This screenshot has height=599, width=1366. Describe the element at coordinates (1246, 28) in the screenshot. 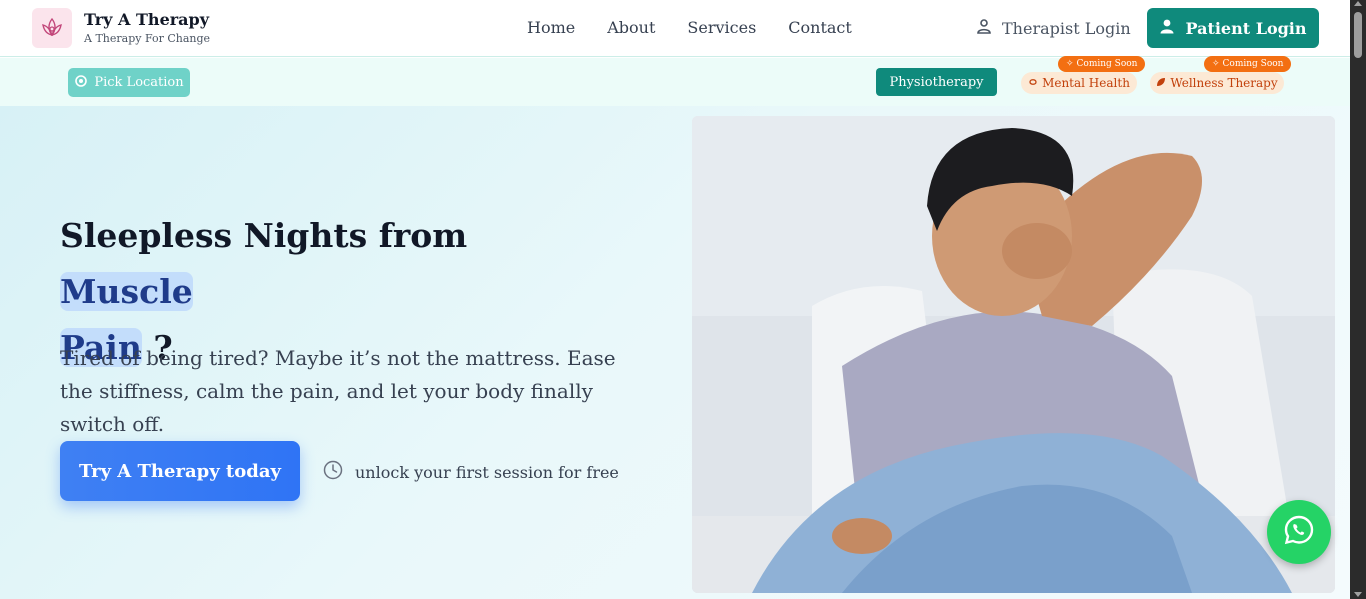

I see `patient-login-label: Patient Login` at that location.